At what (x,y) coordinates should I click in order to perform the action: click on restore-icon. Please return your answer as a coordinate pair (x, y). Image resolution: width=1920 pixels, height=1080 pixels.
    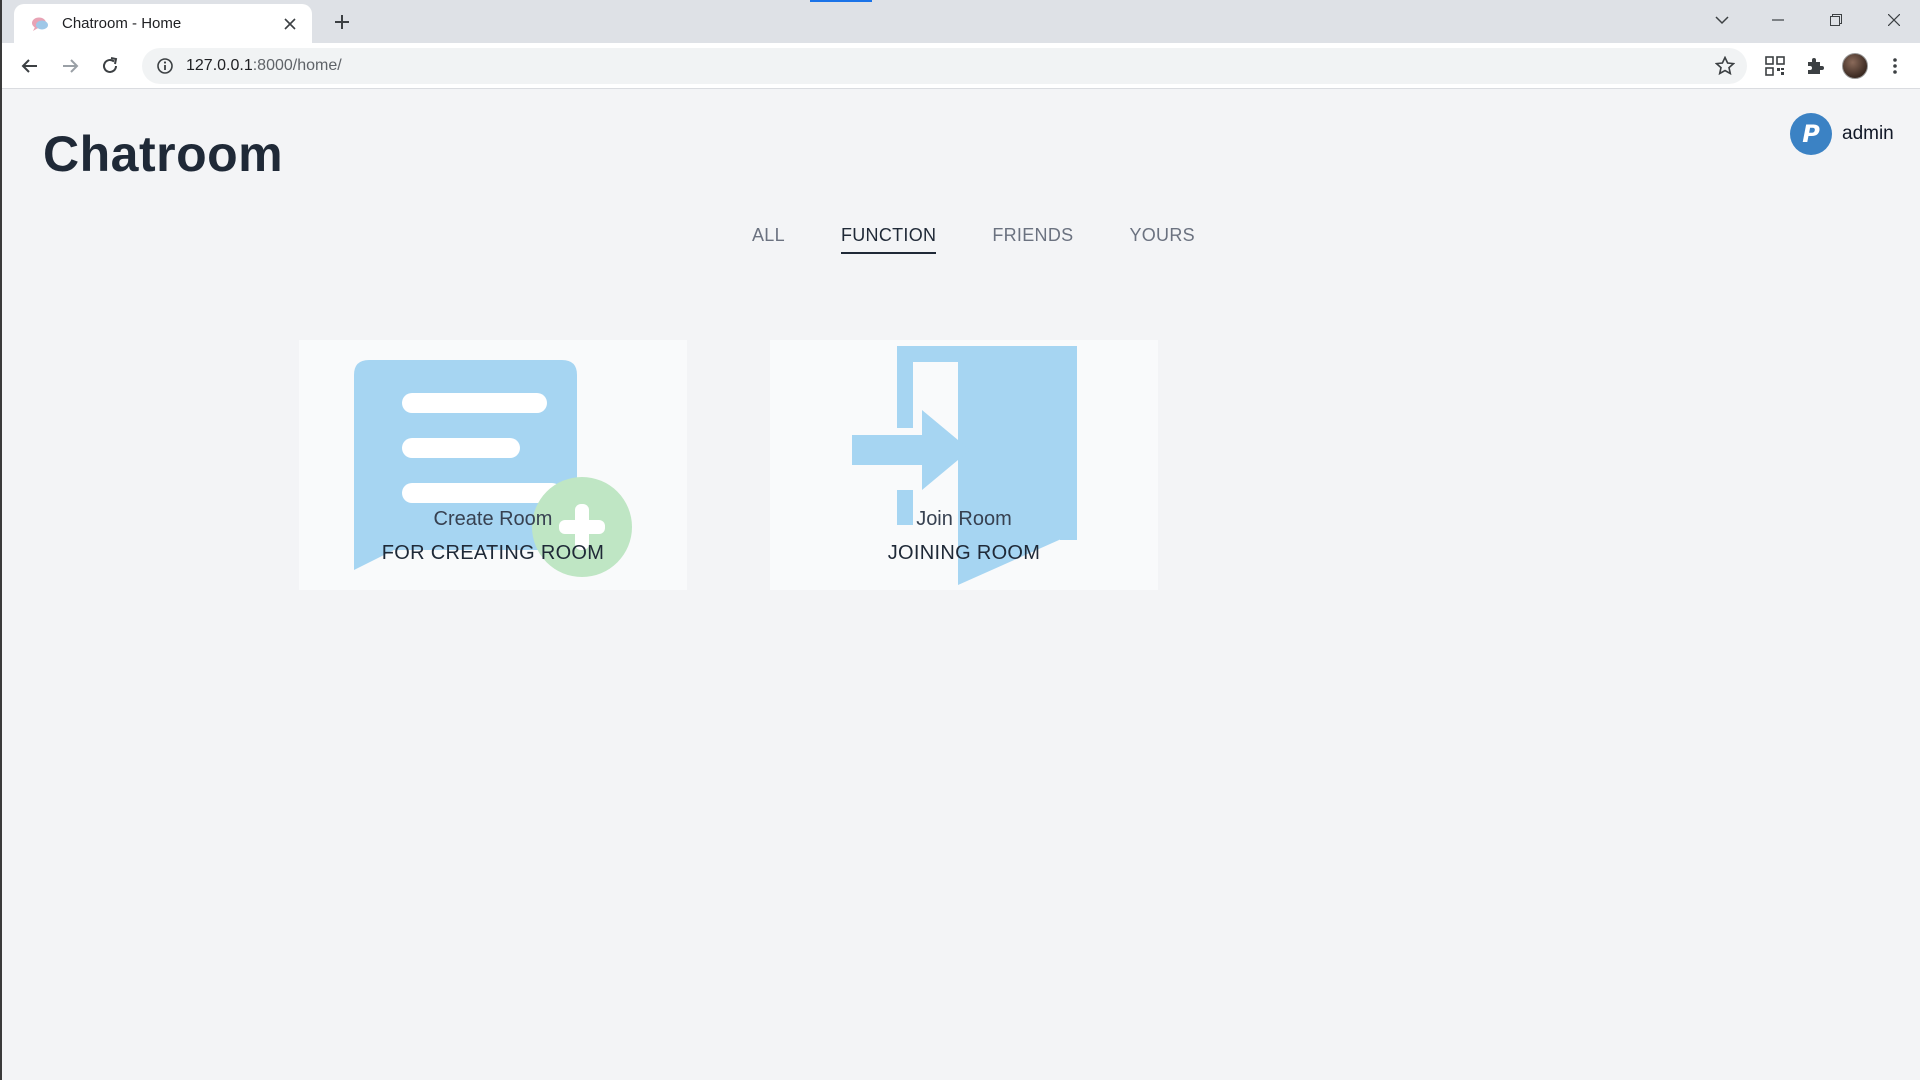
    Looking at the image, I should click on (1836, 20).